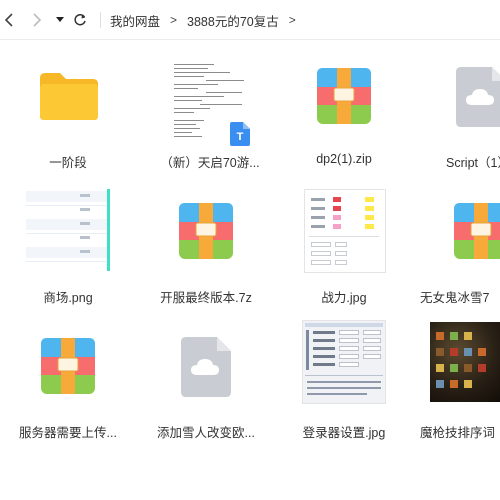 This screenshot has width=500, height=500. I want to click on file-tile-archive: 开服最终版本.7z, so click(206, 249).